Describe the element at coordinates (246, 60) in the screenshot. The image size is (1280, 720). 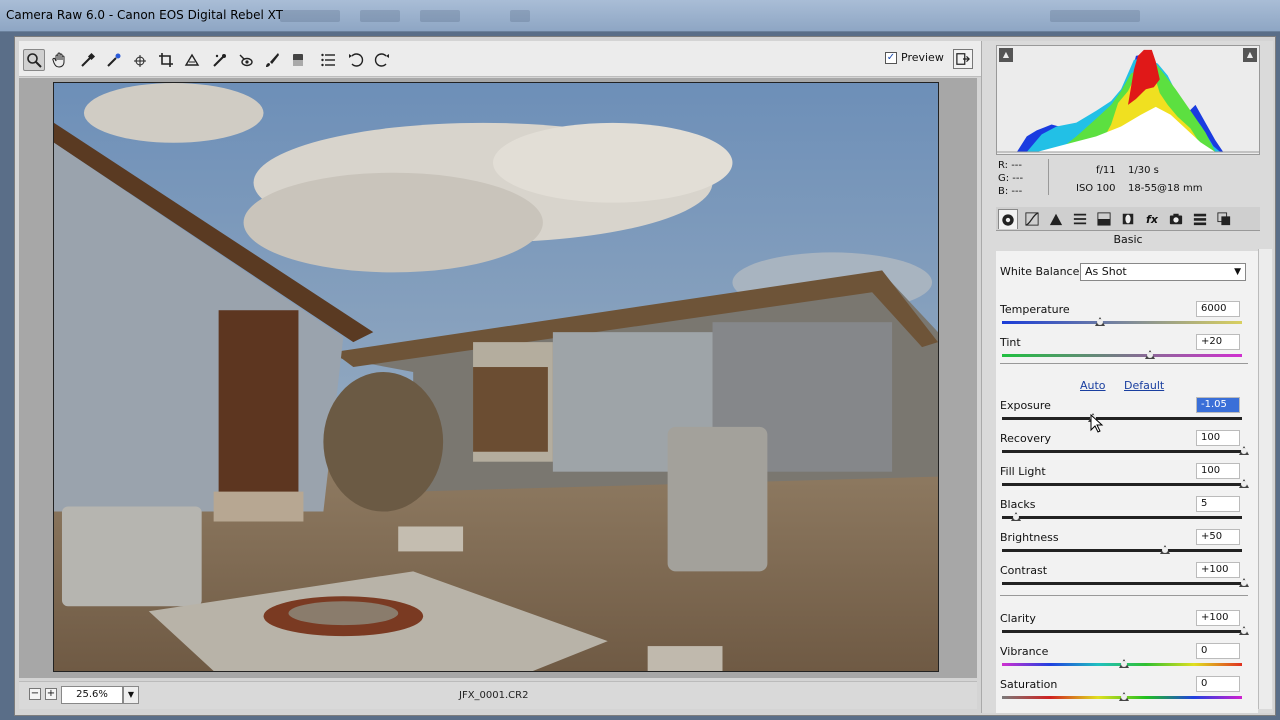
I see `red-eye-removal-icon` at that location.